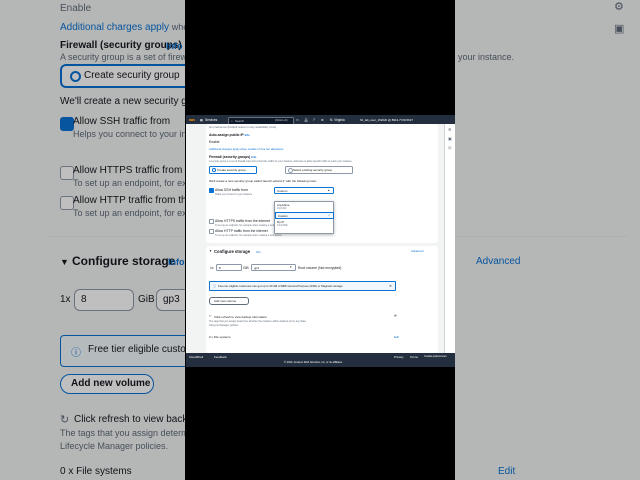  What do you see at coordinates (450, 129) in the screenshot?
I see `settings-panel-icon: ⚙` at bounding box center [450, 129].